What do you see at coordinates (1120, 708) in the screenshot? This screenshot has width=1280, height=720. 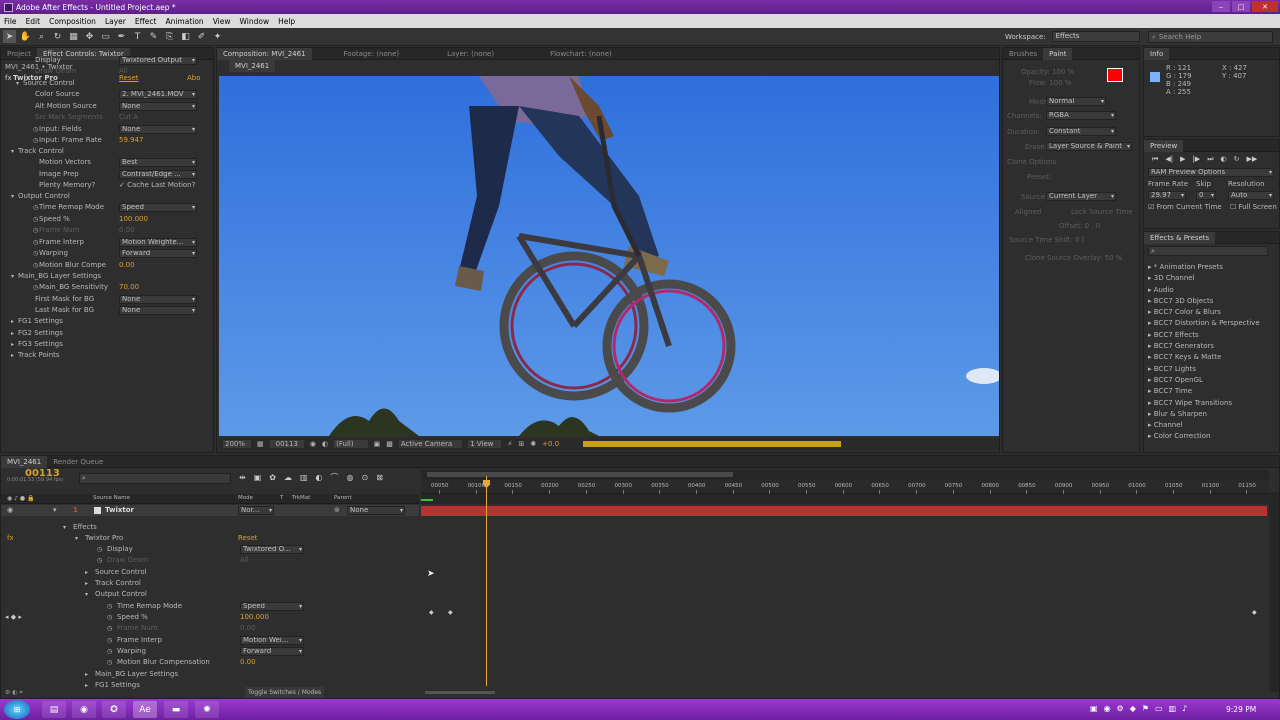 I see `tray-icon-3: ⚙` at bounding box center [1120, 708].